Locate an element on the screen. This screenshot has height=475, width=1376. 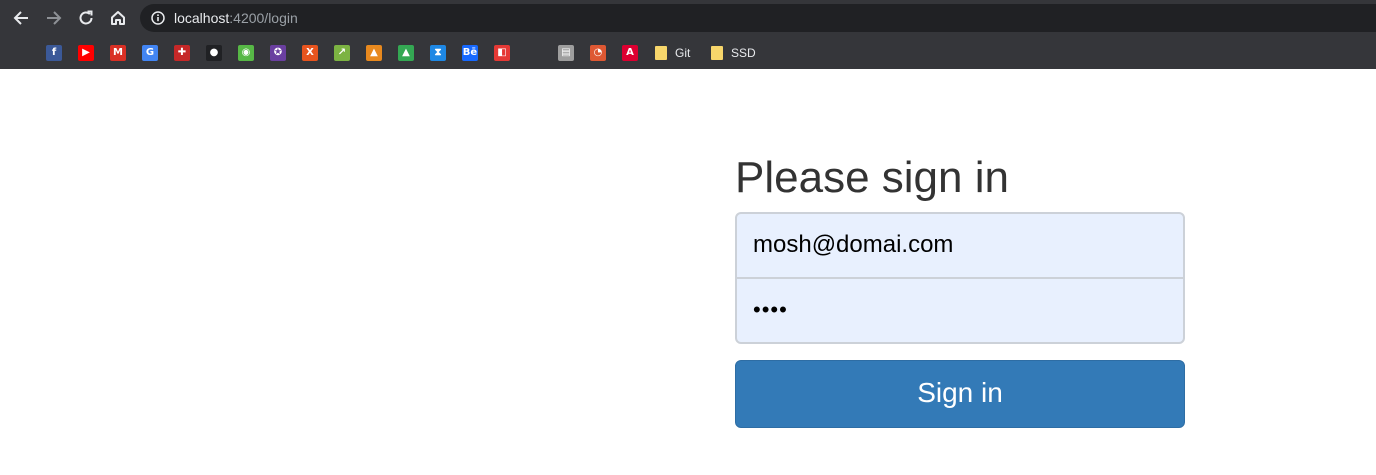
address-bar: localhost:4200/login is located at coordinates (758, 18).